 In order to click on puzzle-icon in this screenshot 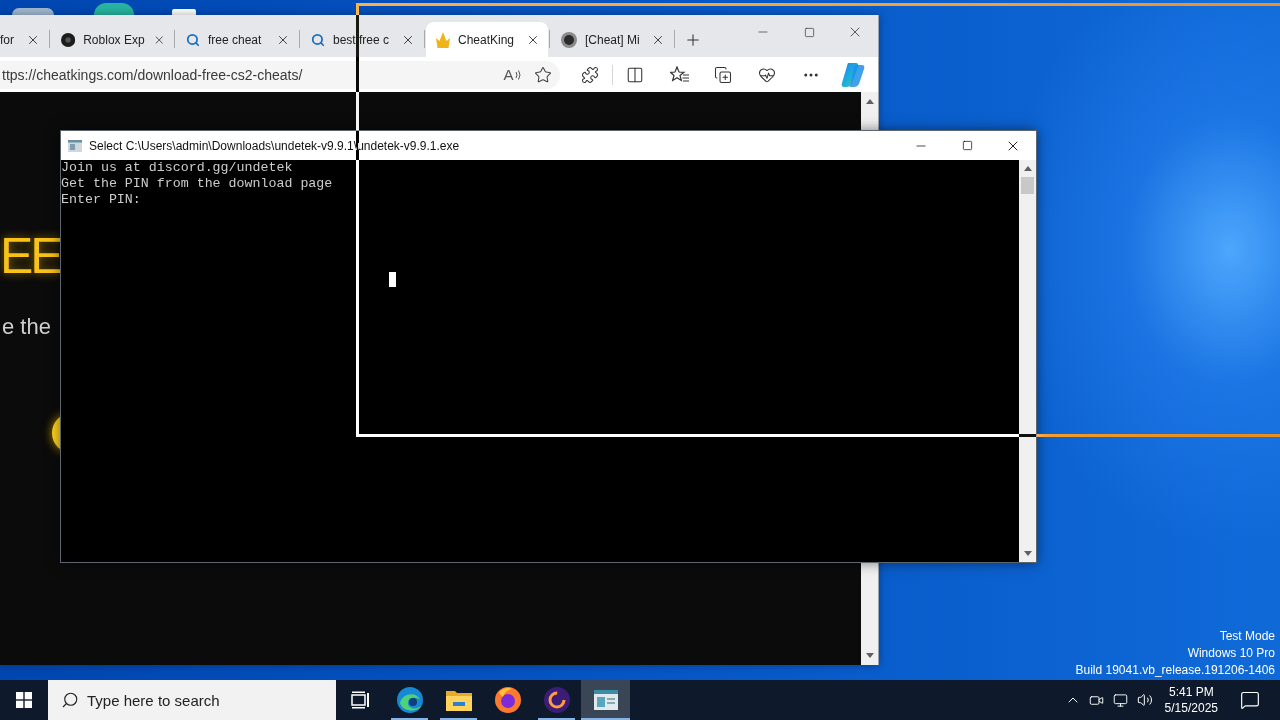, I will do `click(590, 74)`.